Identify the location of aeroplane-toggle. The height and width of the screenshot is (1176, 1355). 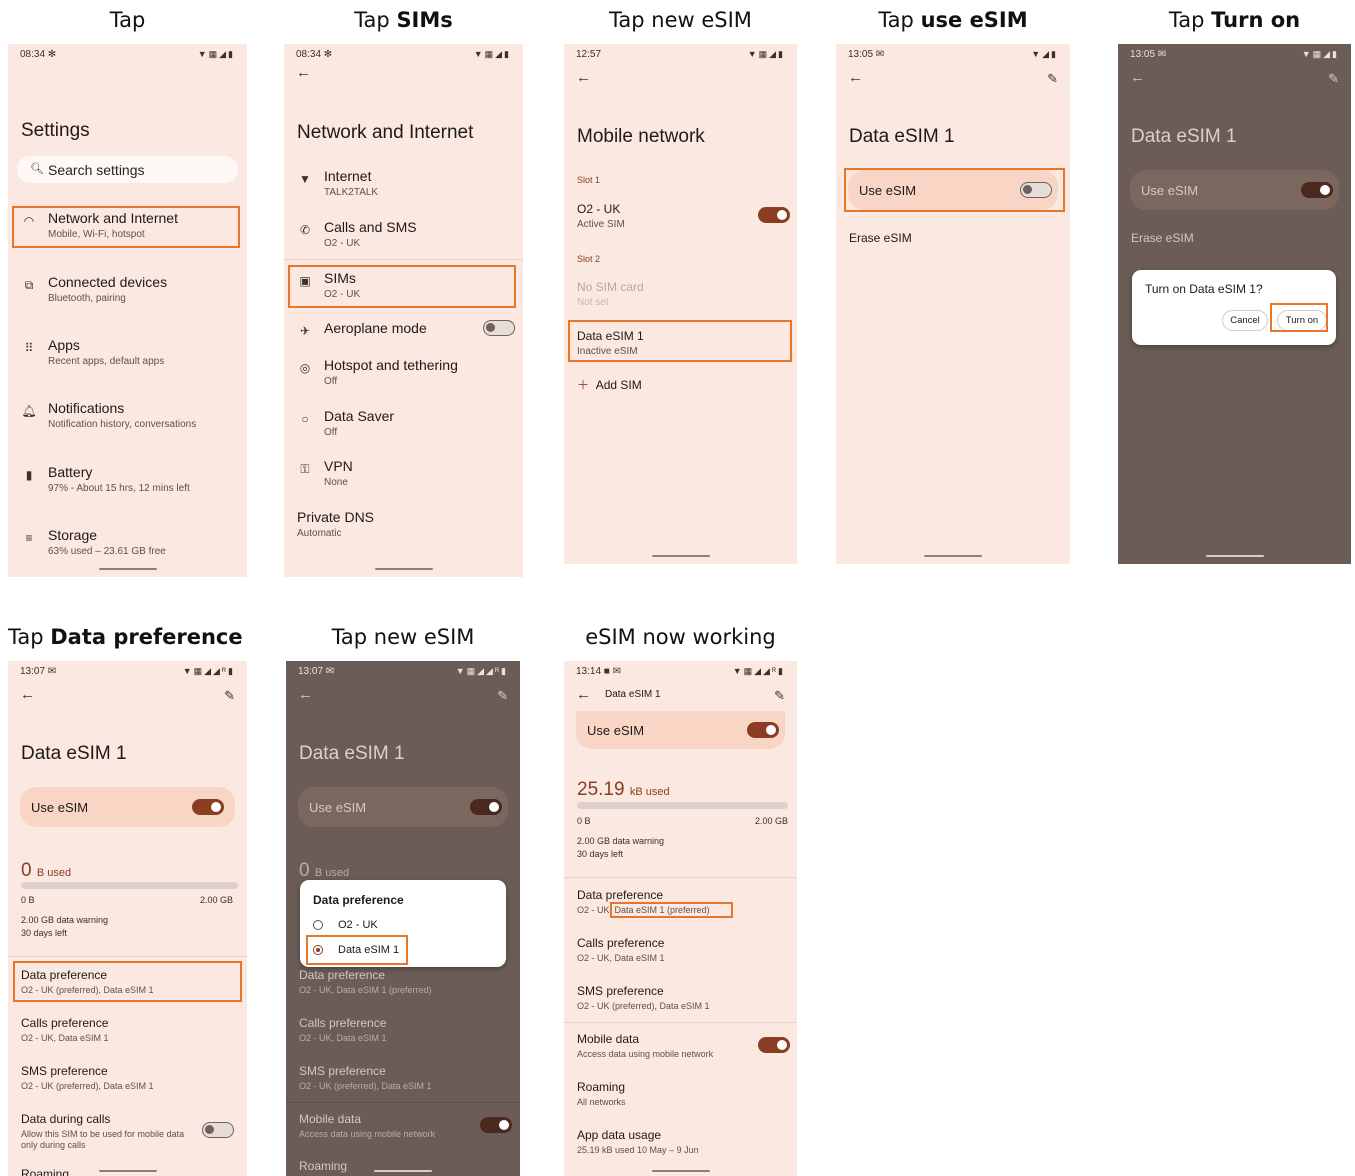
(499, 328).